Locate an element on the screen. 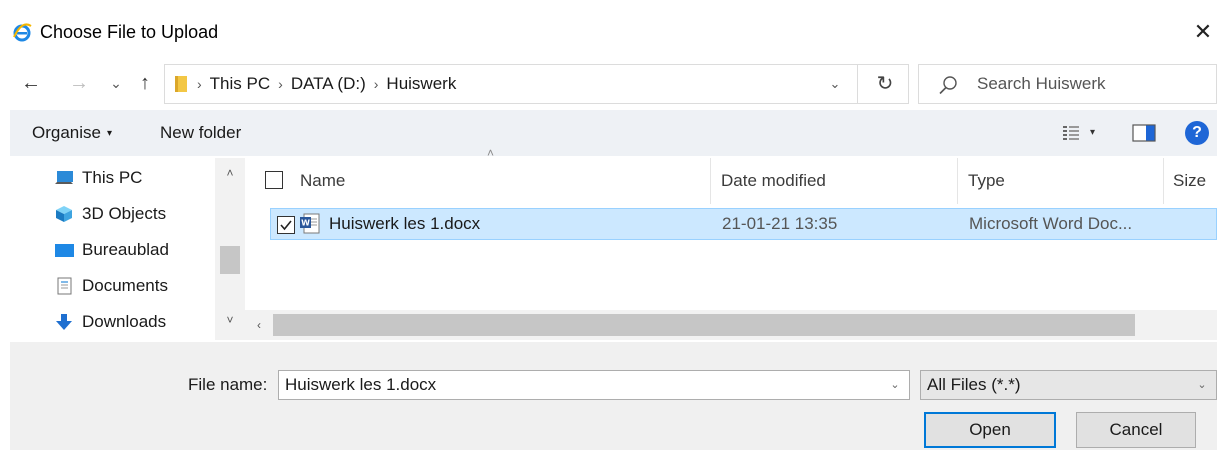 The image size is (1217, 450). internet-explorer-icon is located at coordinates (22, 32).